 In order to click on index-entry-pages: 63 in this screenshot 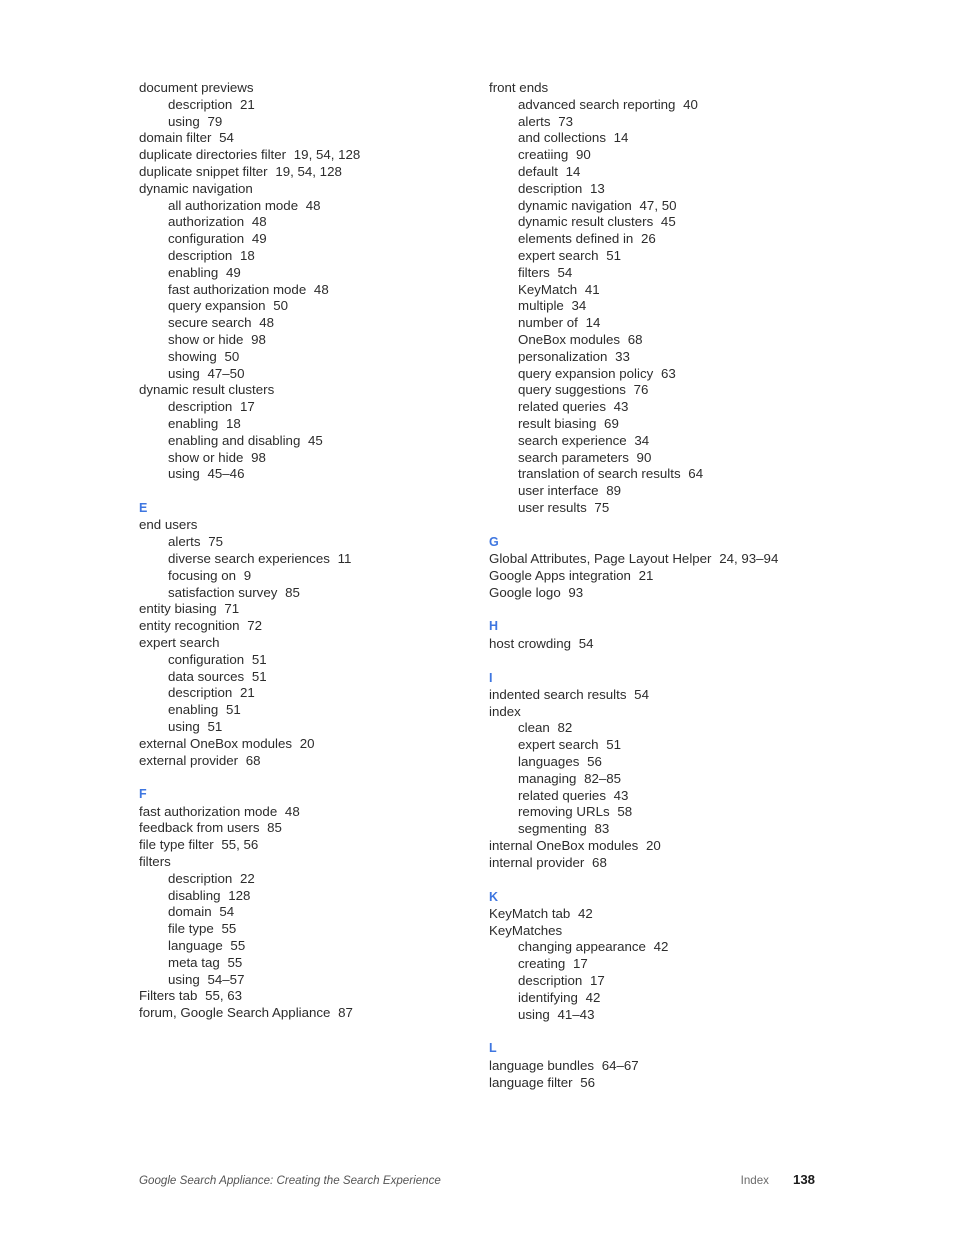, I will do `click(666, 373)`.